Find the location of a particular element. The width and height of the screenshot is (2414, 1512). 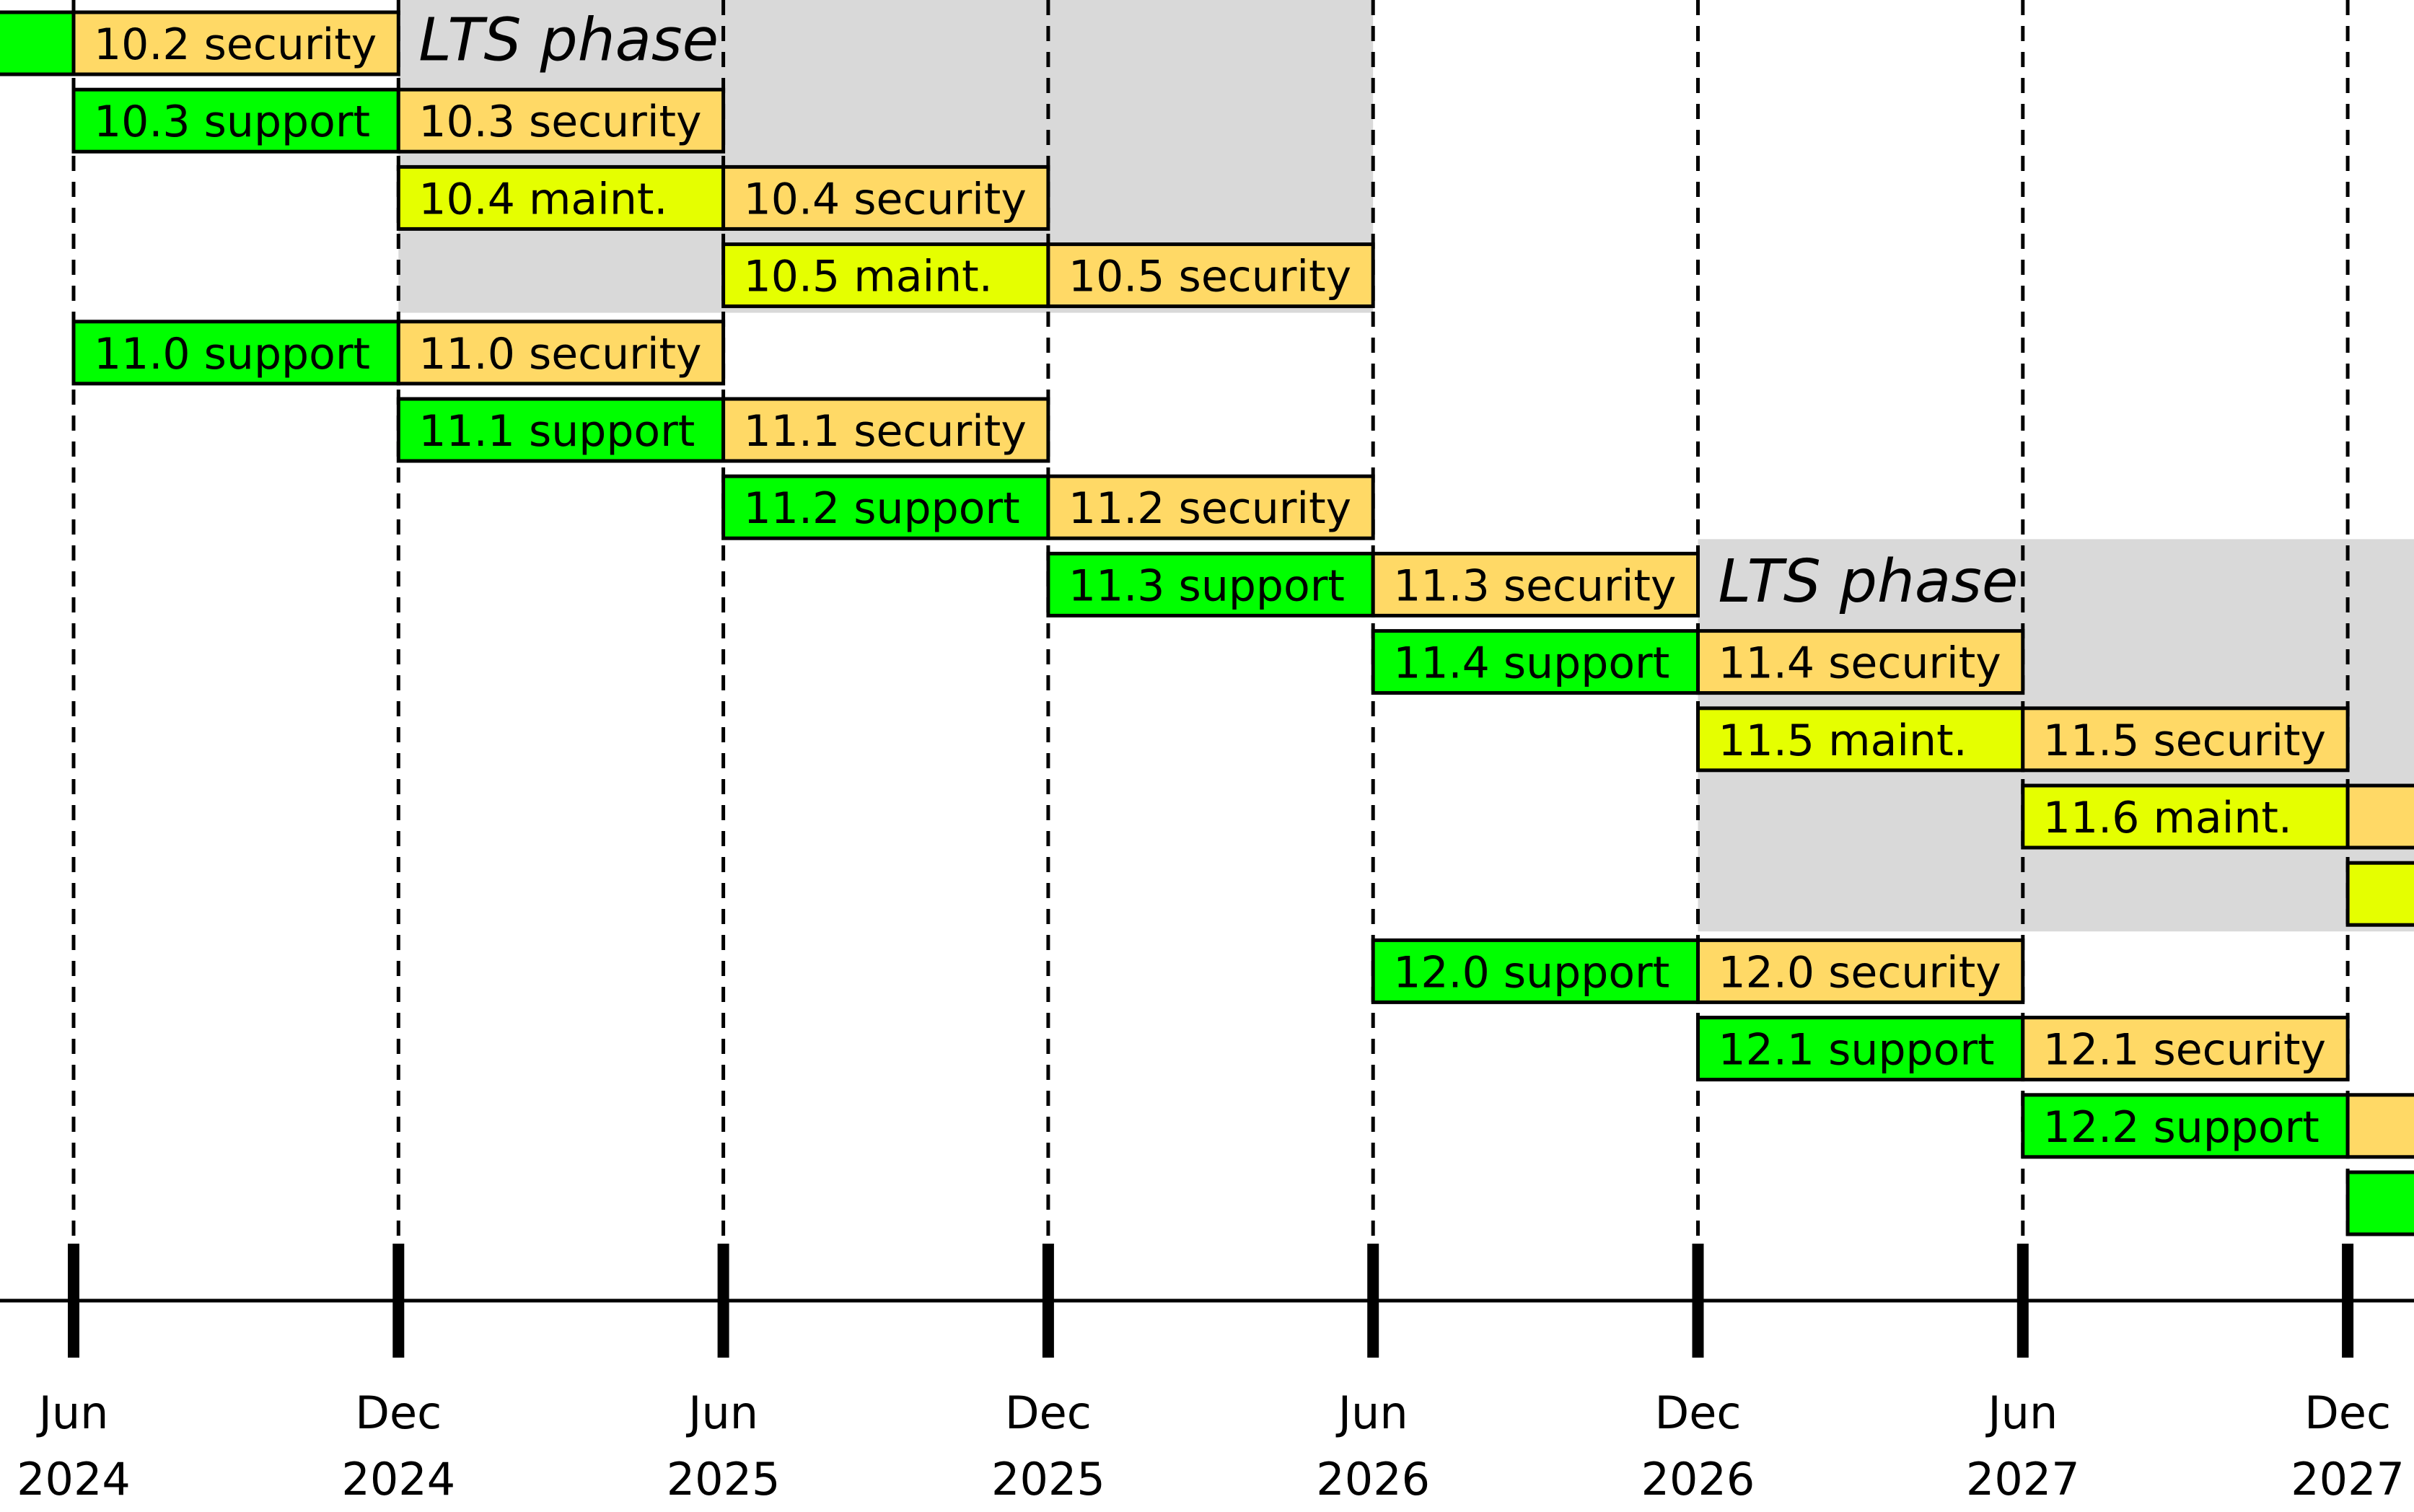

bar-label: 11.3 support is located at coordinates (1206, 586).